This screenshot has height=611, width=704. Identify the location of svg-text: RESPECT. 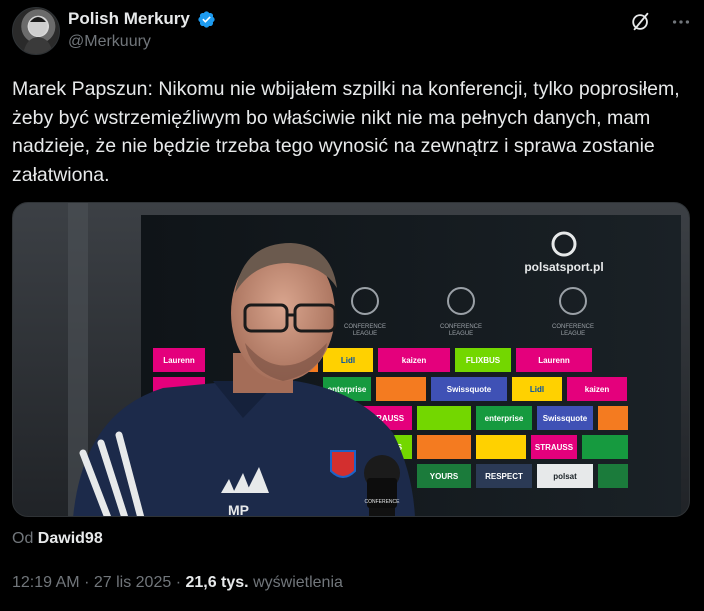
(504, 476).